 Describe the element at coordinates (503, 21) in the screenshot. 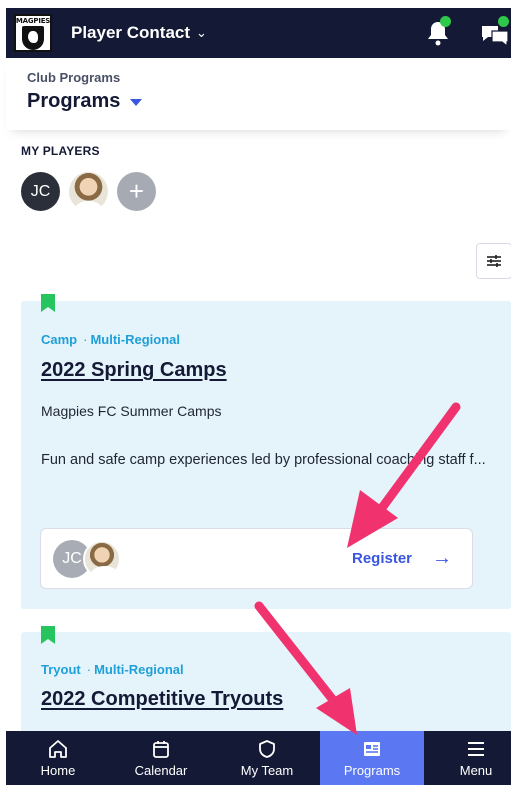

I see `message-dot` at that location.